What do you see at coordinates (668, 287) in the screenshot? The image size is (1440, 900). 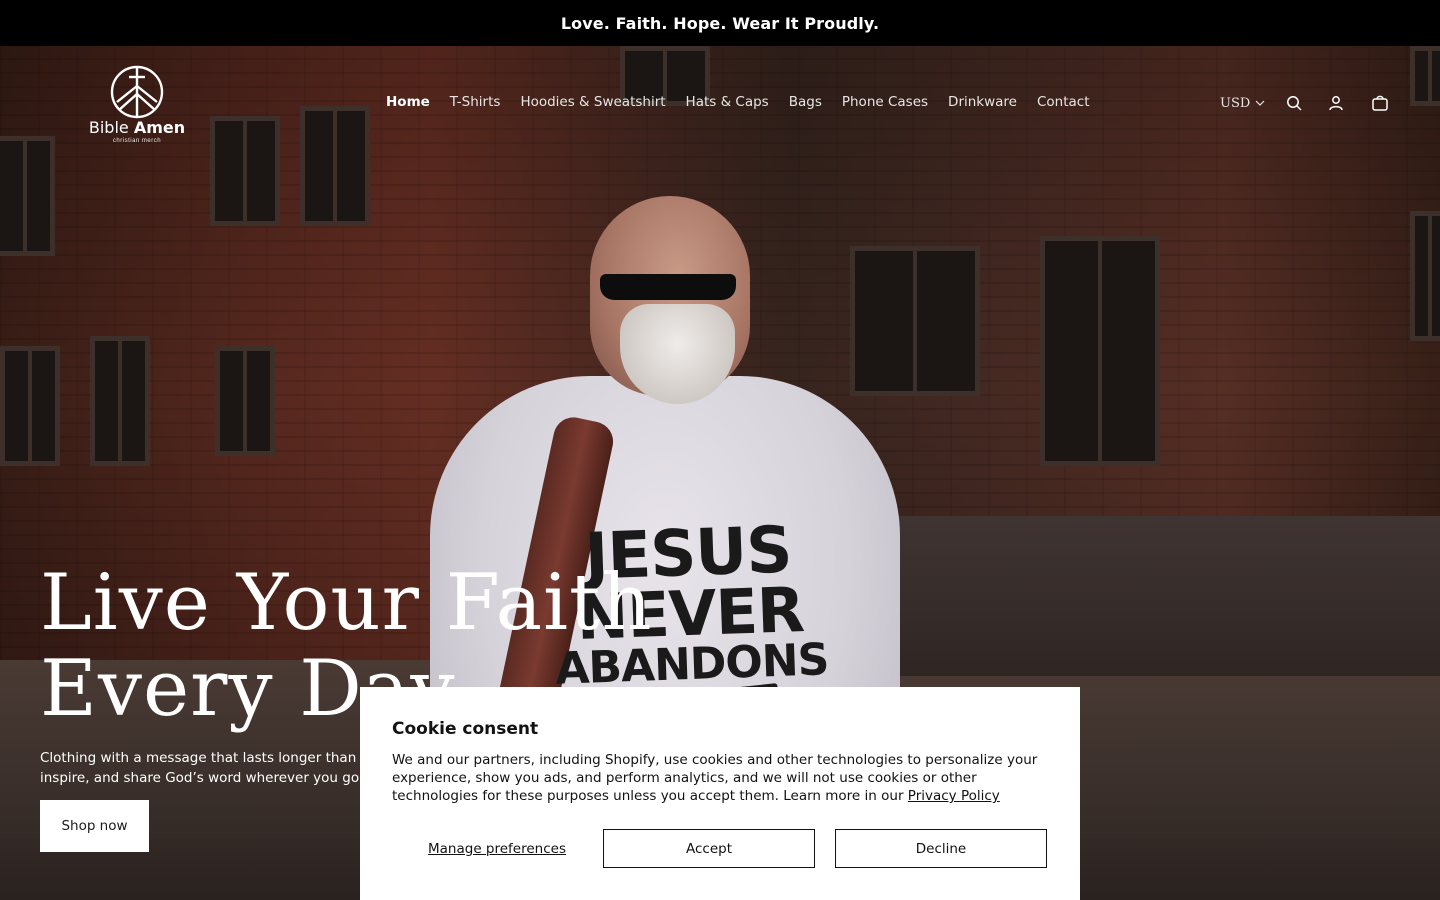 I see `sunglasses` at bounding box center [668, 287].